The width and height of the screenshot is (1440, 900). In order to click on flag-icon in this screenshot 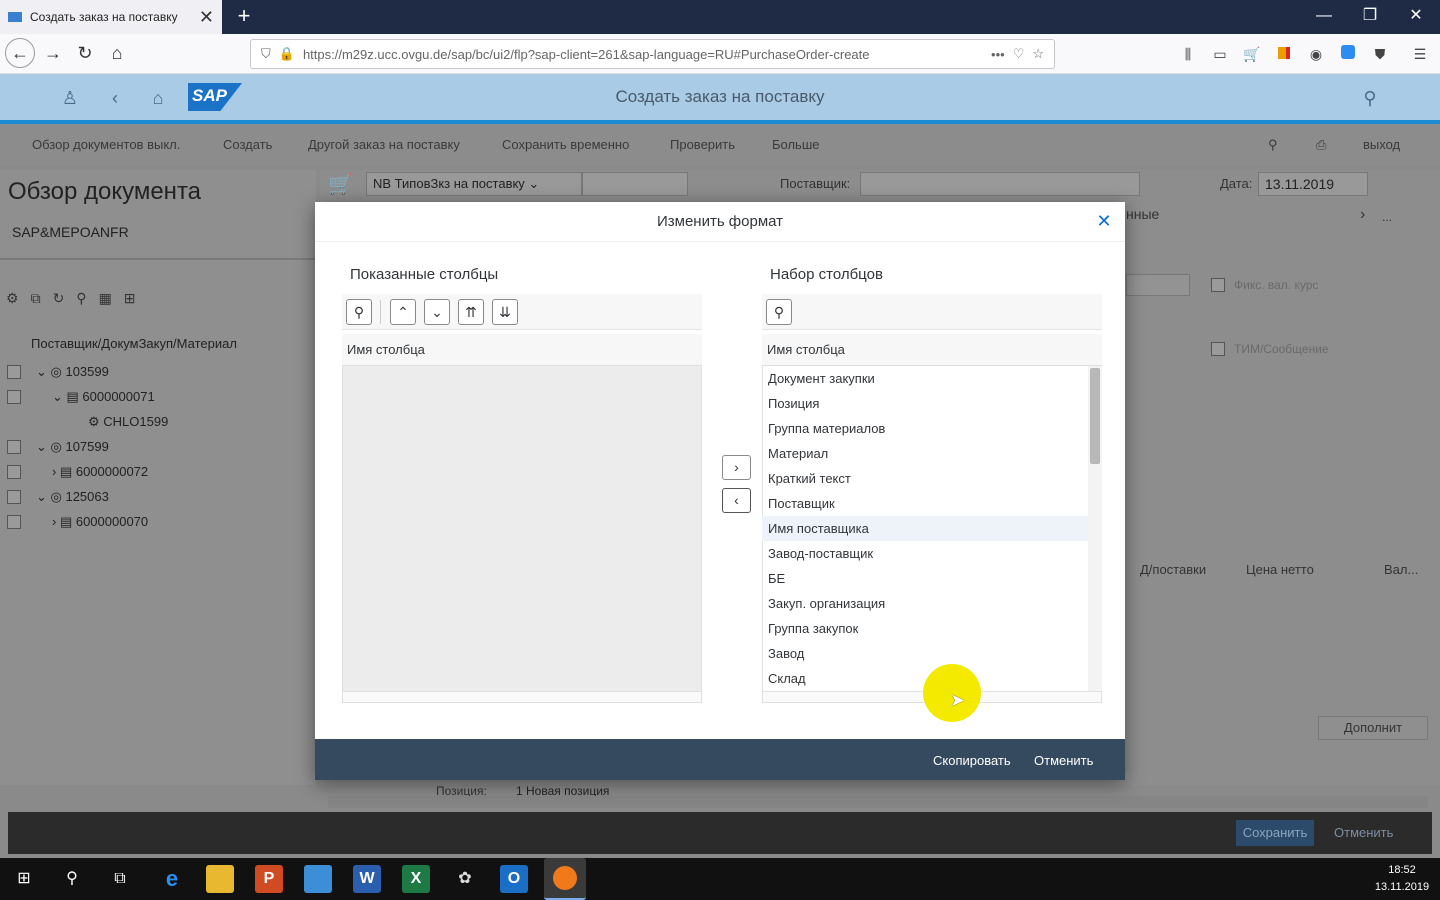, I will do `click(1284, 54)`.